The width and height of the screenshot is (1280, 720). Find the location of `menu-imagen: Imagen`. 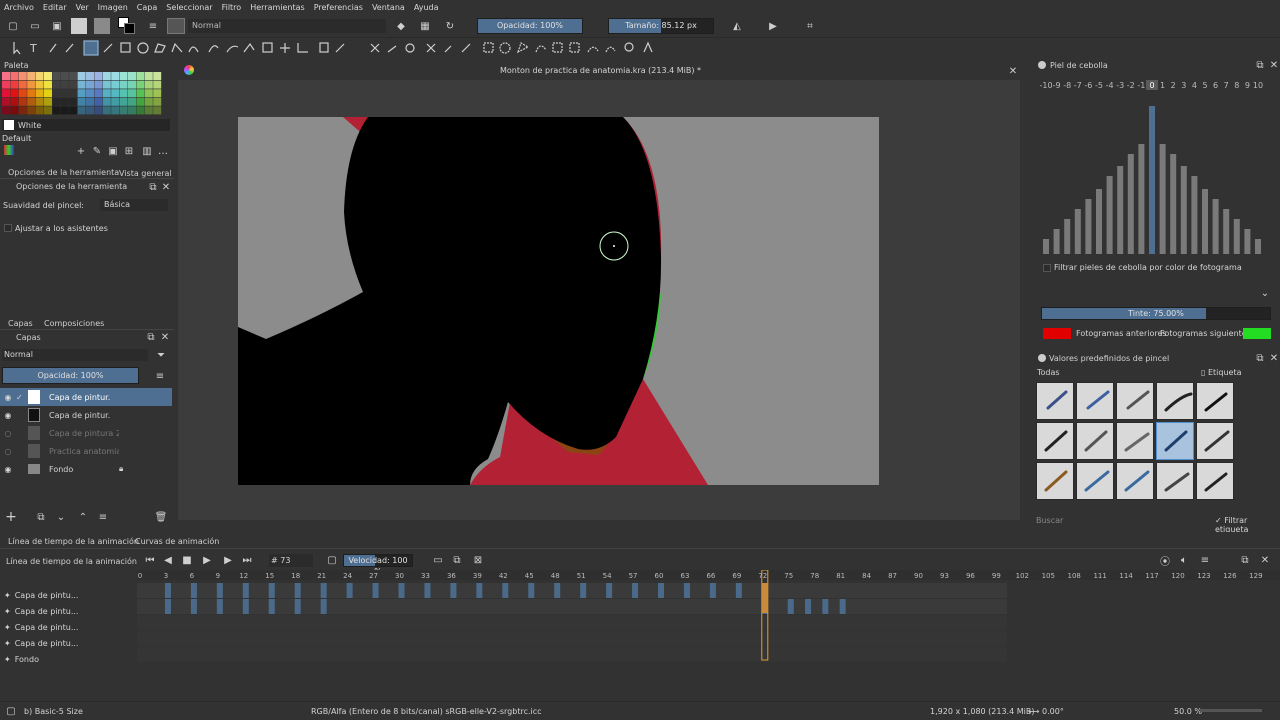

menu-imagen: Imagen is located at coordinates (113, 7).